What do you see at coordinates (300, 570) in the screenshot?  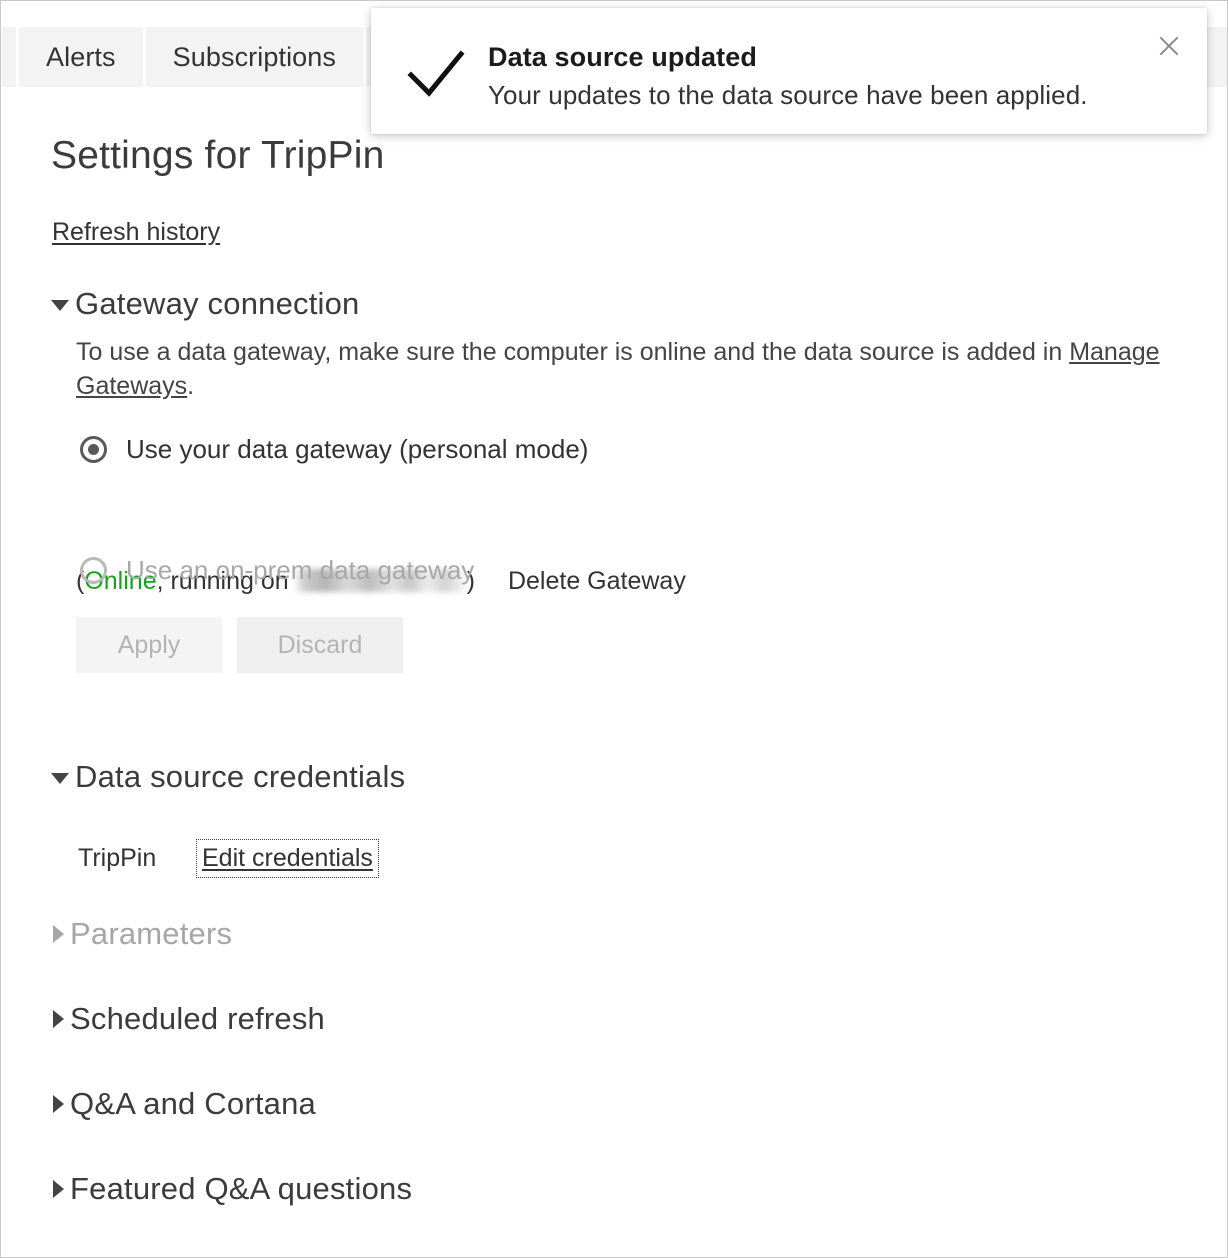 I see `radio-label: Use an on-prem data gateway` at bounding box center [300, 570].